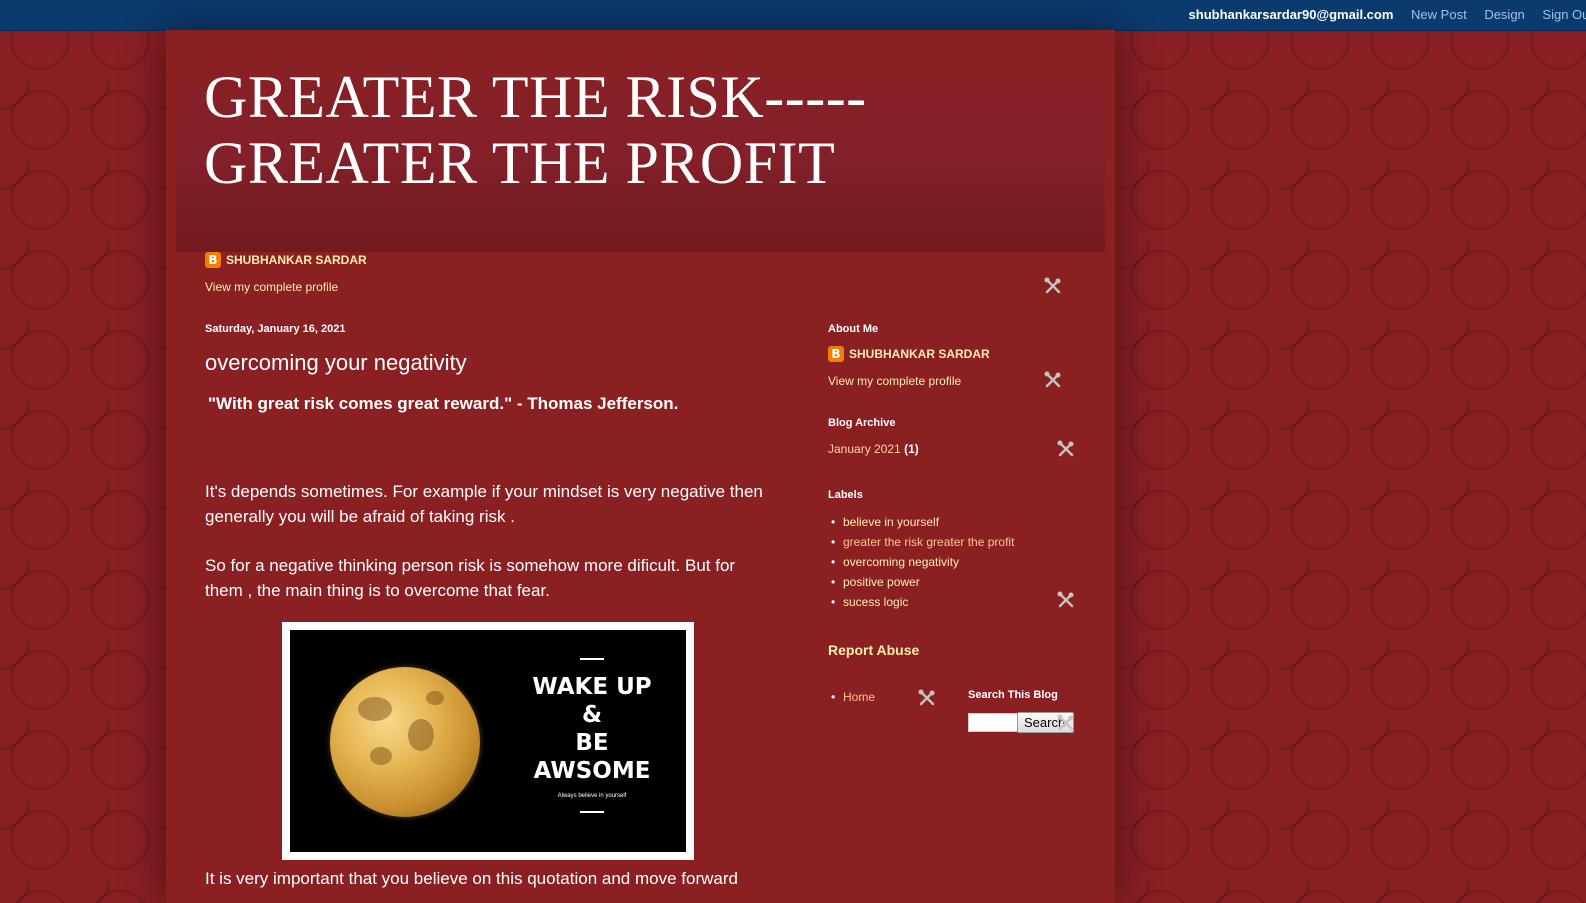 The width and height of the screenshot is (1586, 903). What do you see at coordinates (592, 715) in the screenshot?
I see `image-text-line: &` at bounding box center [592, 715].